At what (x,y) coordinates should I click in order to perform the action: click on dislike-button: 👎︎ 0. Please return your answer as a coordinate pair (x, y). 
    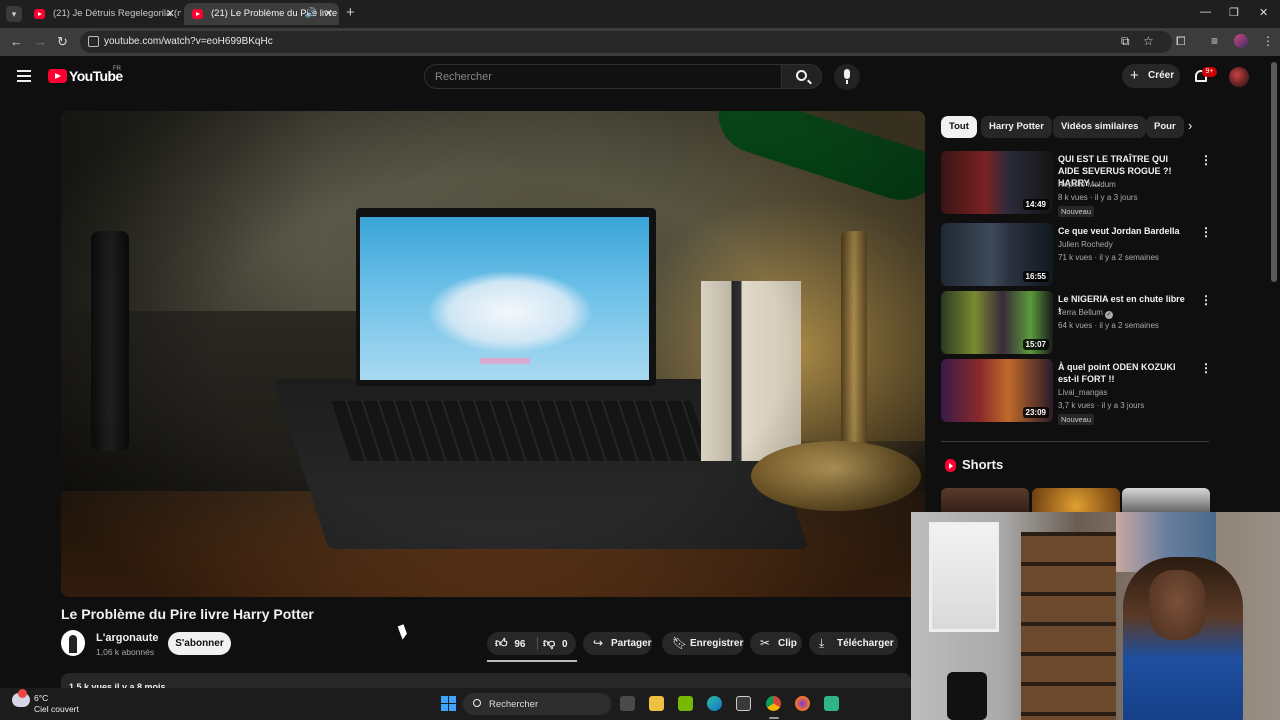
    Looking at the image, I should click on (555, 644).